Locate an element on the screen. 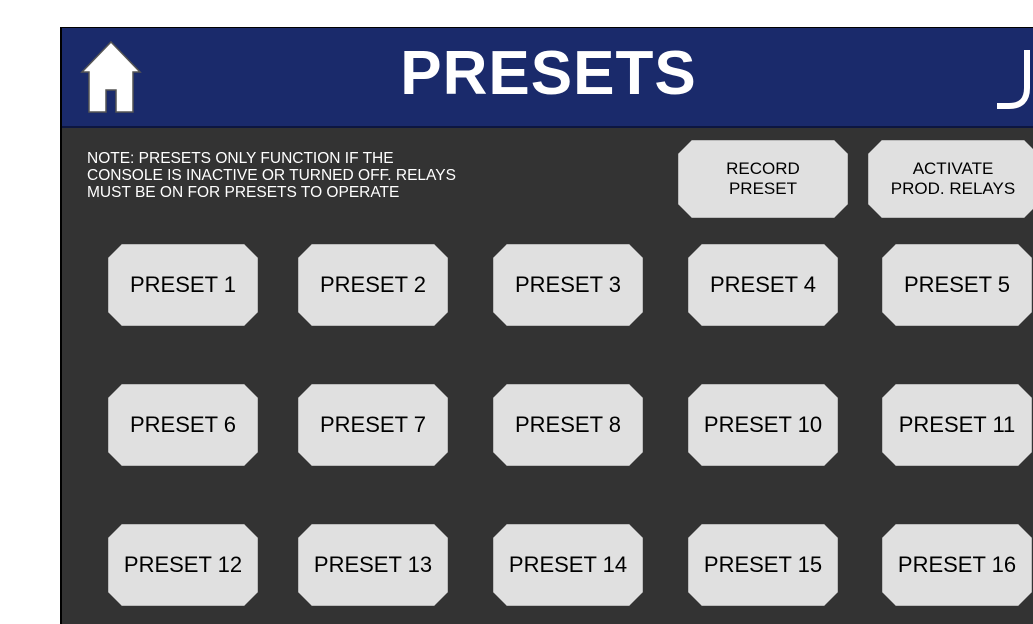  preset-button: PRESET 15 is located at coordinates (763, 565).